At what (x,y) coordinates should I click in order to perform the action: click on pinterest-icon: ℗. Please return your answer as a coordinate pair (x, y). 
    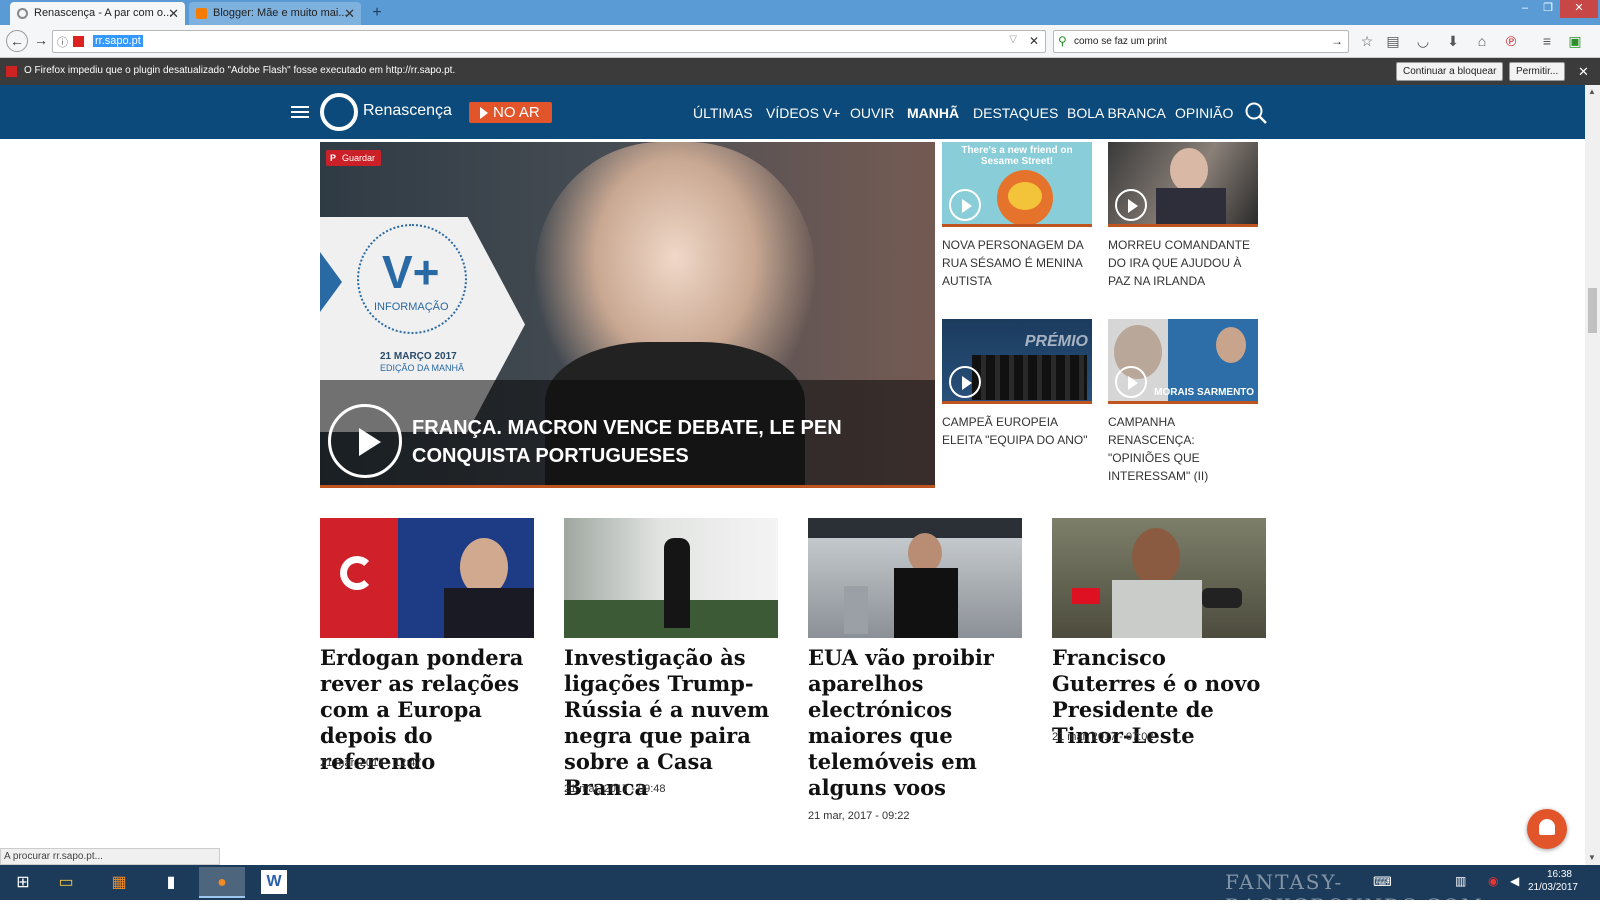
    Looking at the image, I should click on (1511, 42).